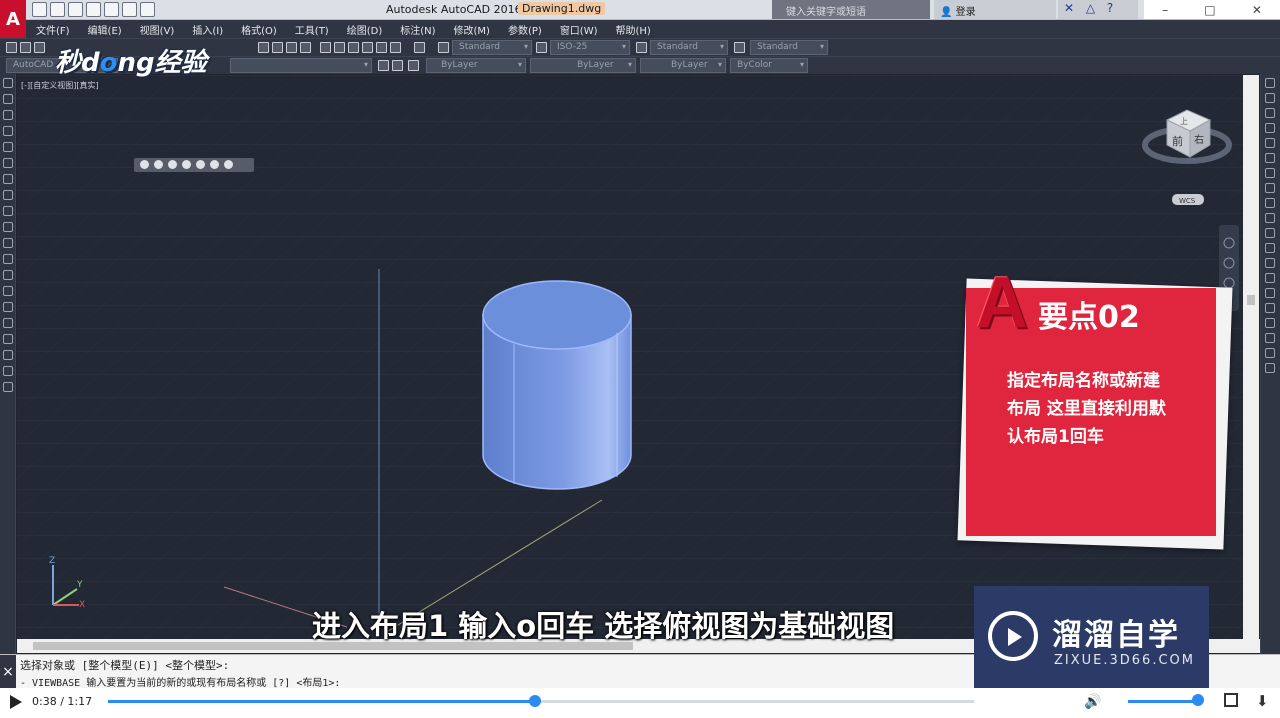 The image size is (1280, 718). Describe the element at coordinates (325, 47) in the screenshot. I see `properties-icon` at that location.